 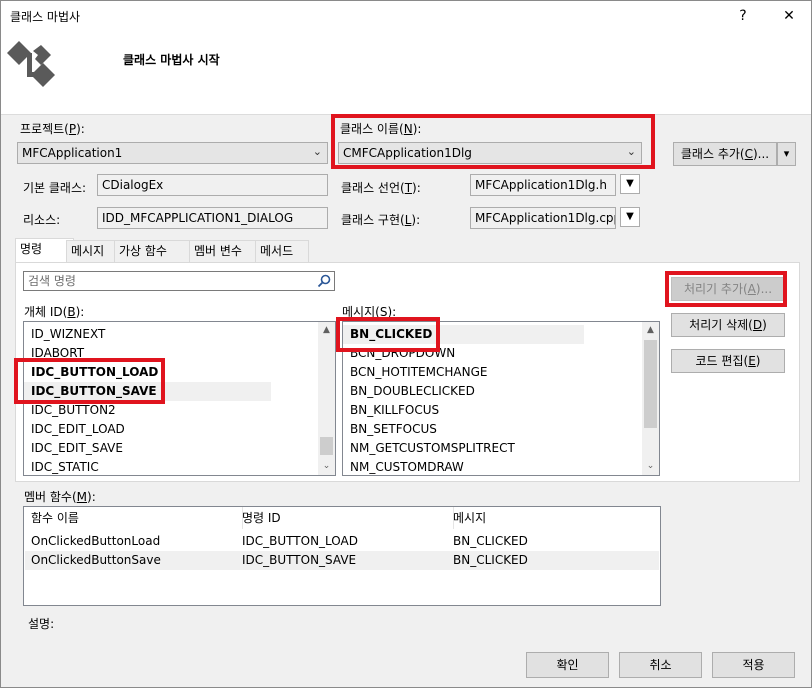 What do you see at coordinates (55, 188) in the screenshot?
I see `base-class-label: 기본 클래스:` at bounding box center [55, 188].